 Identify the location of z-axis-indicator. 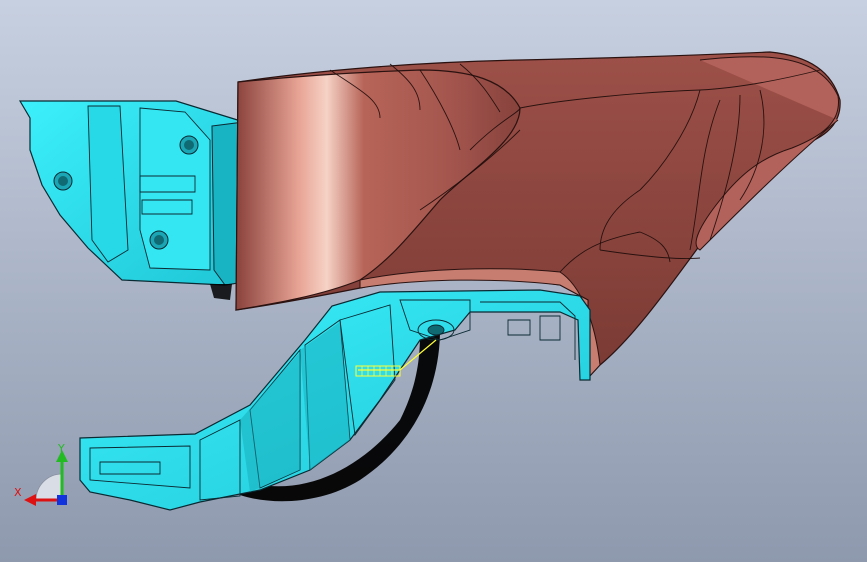
(62, 500).